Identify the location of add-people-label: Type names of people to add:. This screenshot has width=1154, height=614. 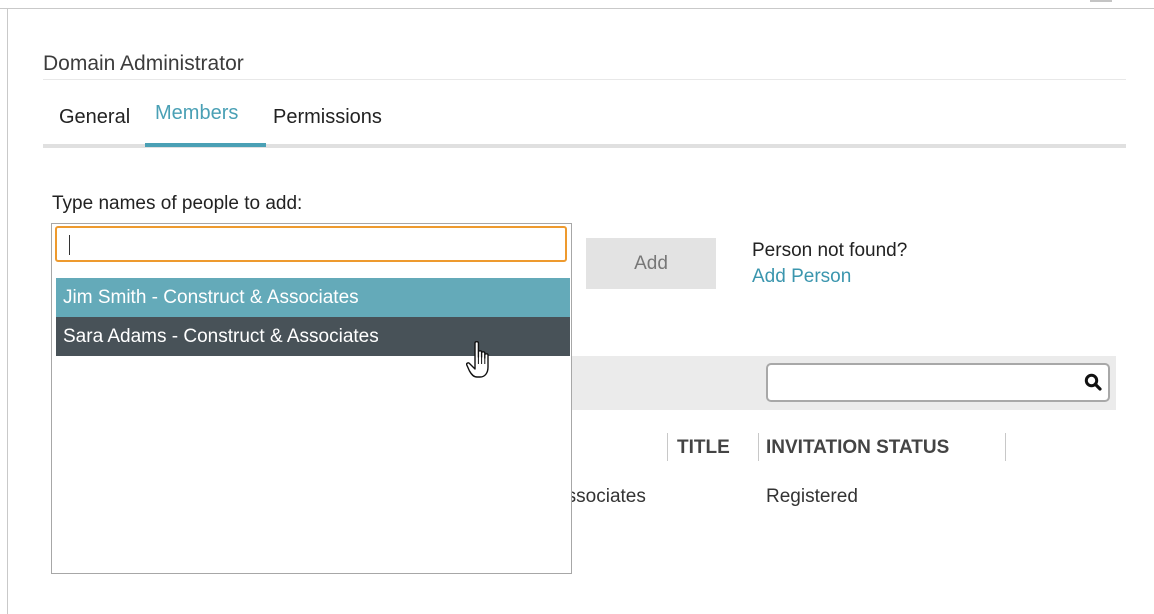
(177, 203).